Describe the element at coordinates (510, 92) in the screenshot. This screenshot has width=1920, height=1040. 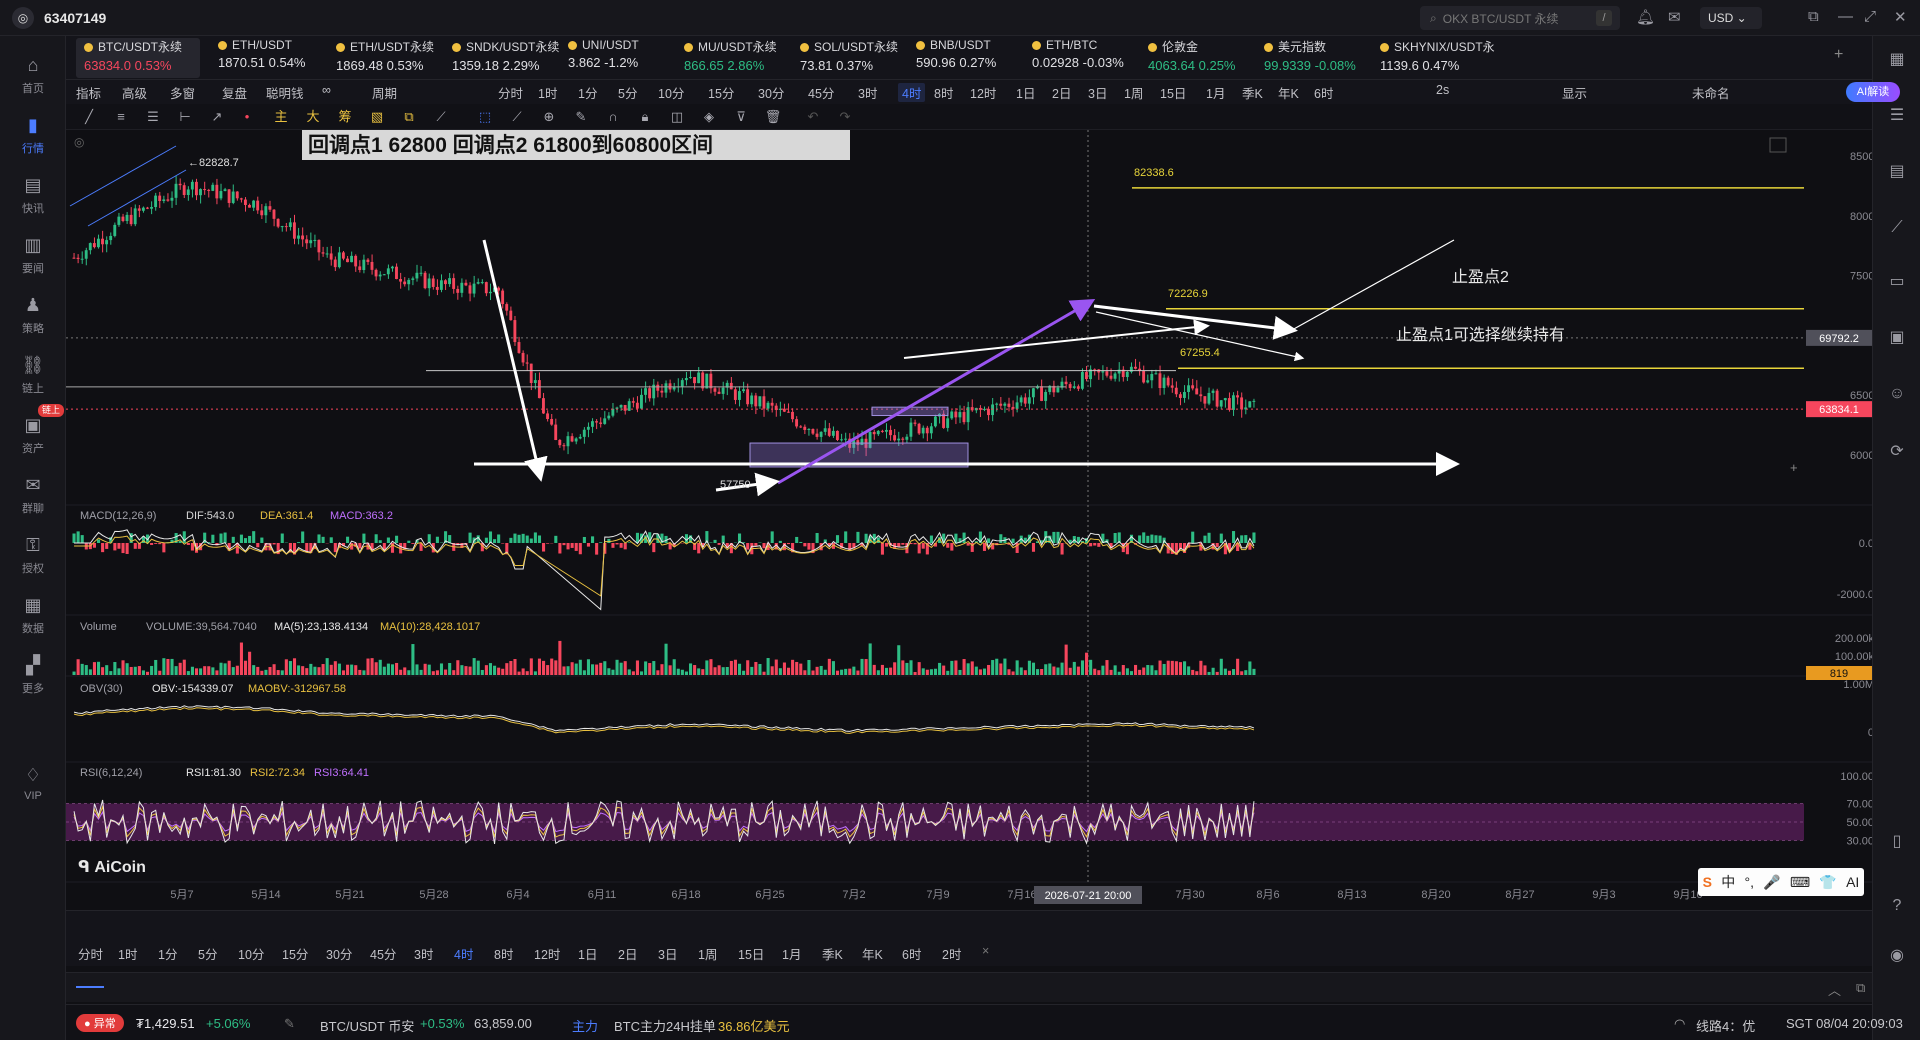
I see `period-0: 分时` at that location.